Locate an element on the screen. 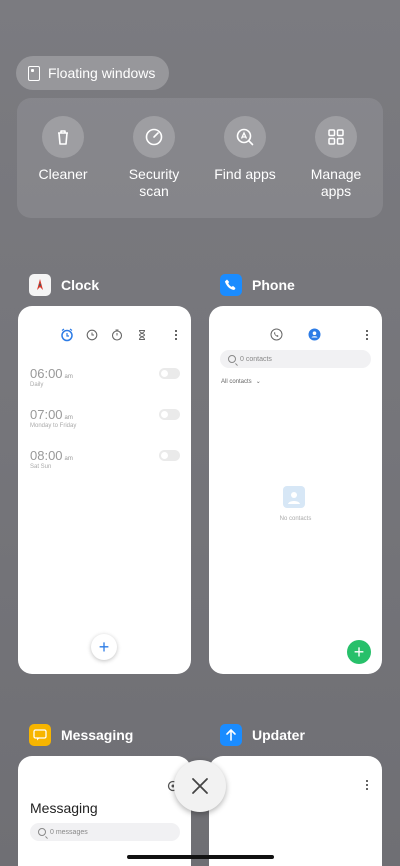 The height and width of the screenshot is (866, 400). chevron-down-icon: ⌄ is located at coordinates (258, 382).